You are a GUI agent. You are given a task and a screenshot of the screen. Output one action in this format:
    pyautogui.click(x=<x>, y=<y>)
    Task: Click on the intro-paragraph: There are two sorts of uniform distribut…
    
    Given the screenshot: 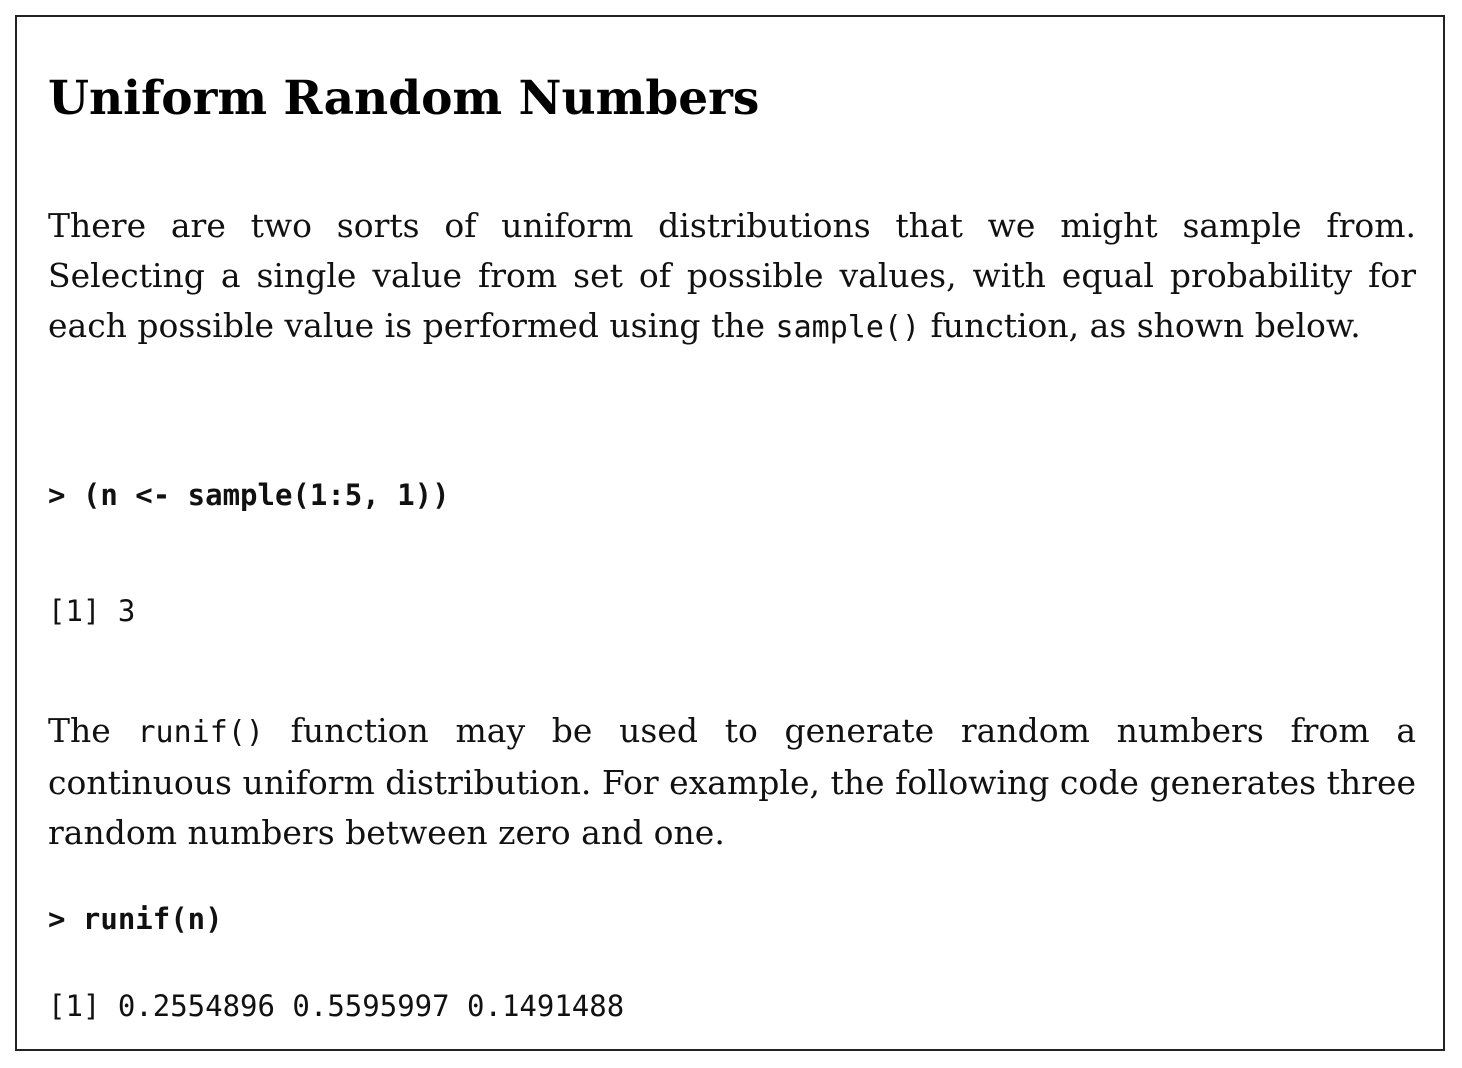 What is the action you would take?
    pyautogui.click(x=732, y=277)
    